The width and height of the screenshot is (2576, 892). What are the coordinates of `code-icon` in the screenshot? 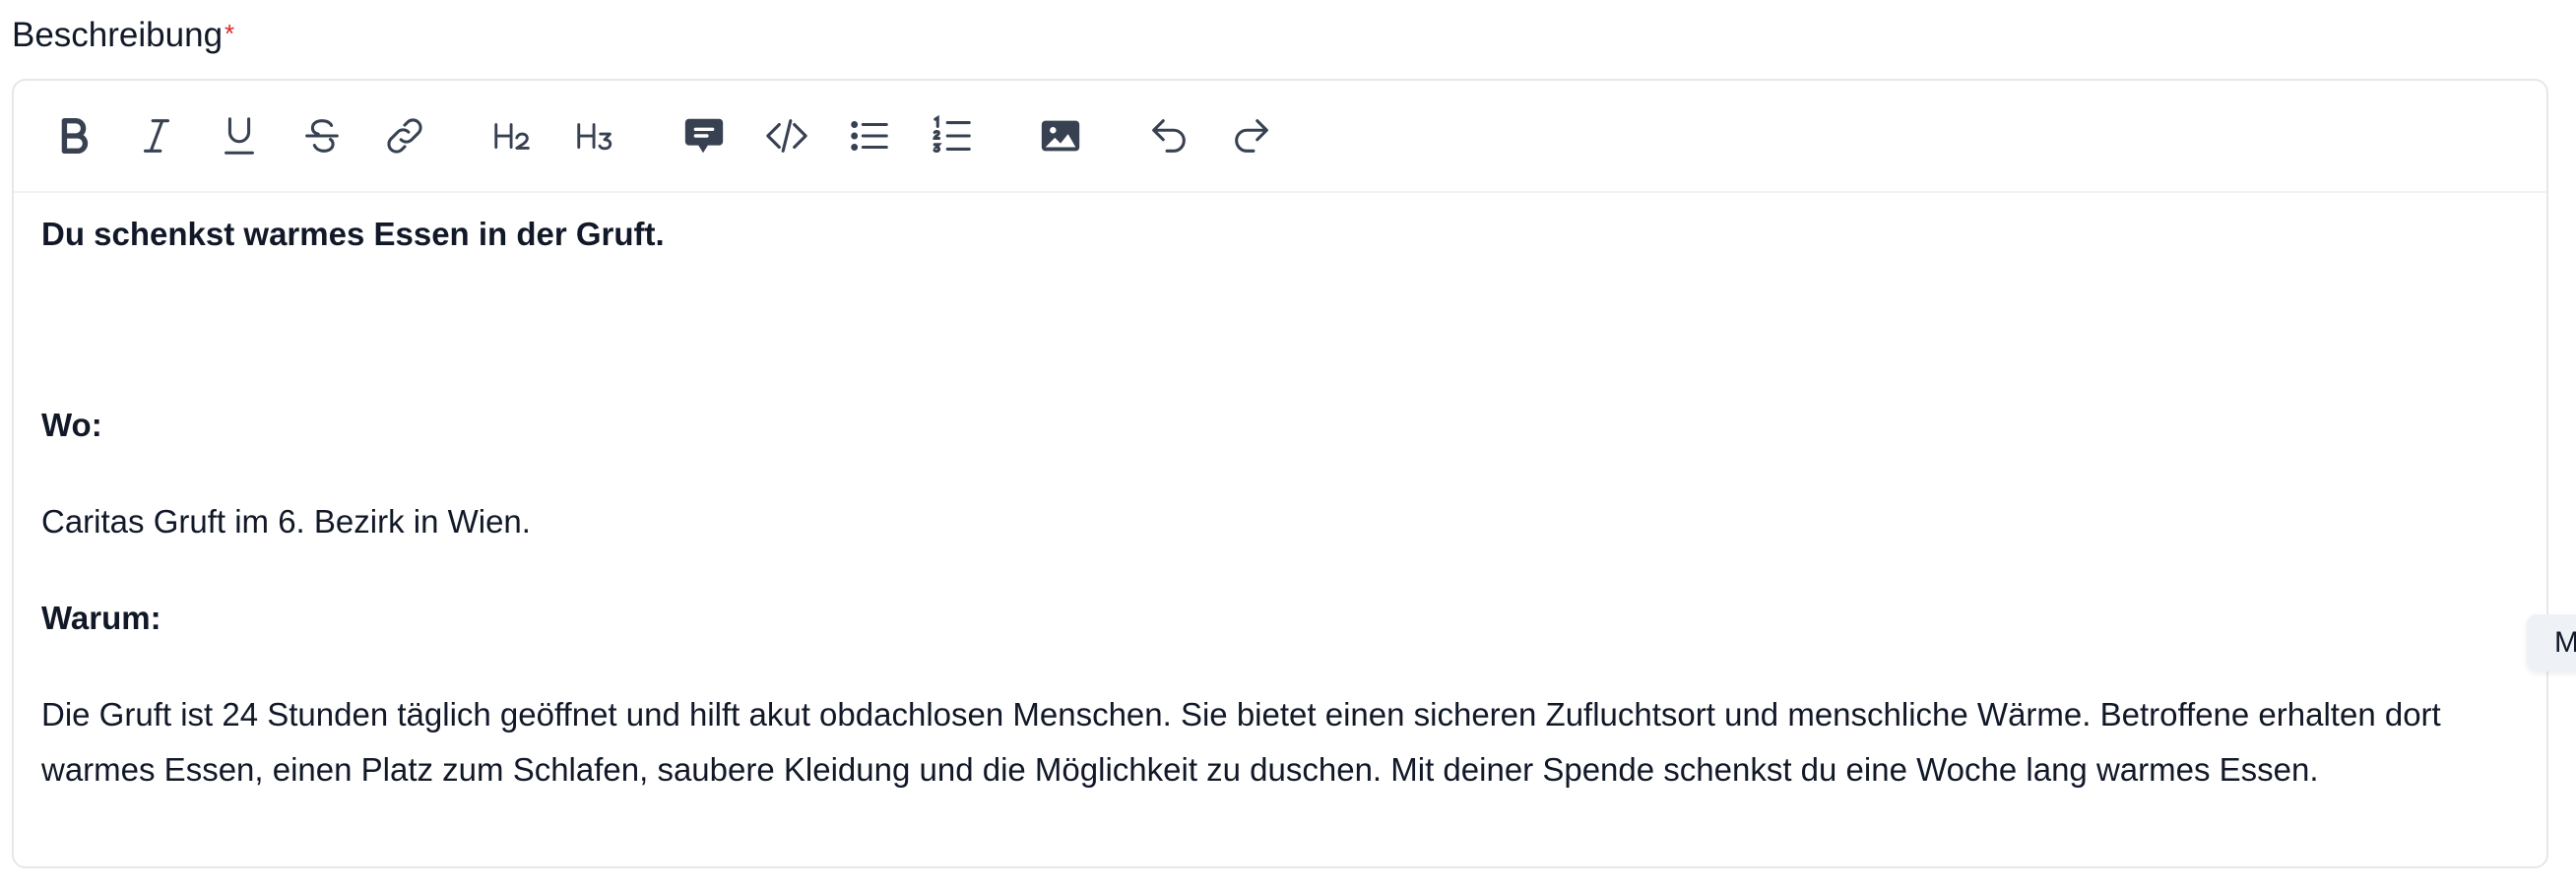 It's located at (786, 136).